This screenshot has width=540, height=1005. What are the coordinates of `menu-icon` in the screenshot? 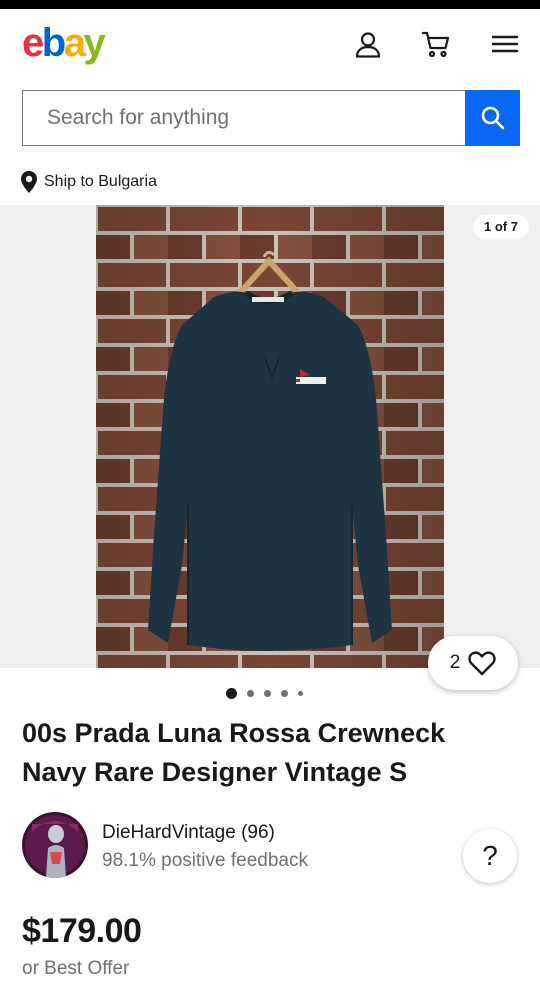 It's located at (505, 44).